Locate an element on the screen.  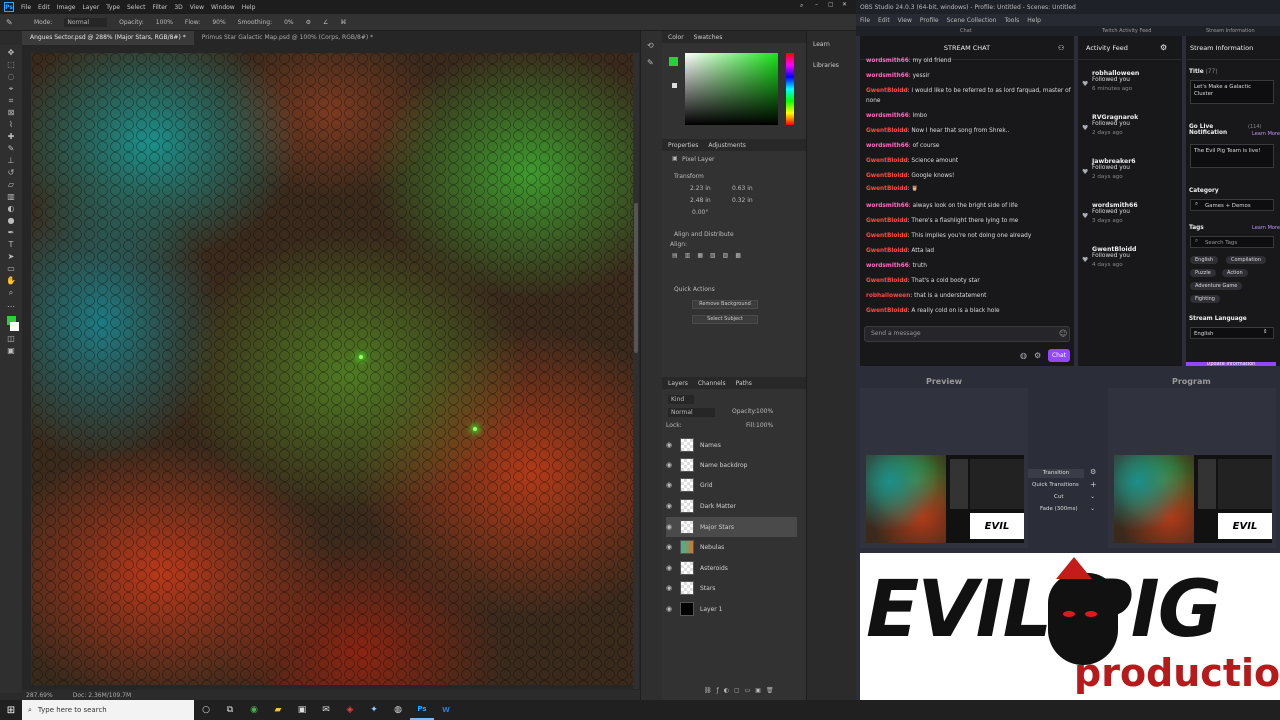
lasso-tool-icon: ◌ is located at coordinates (11, 76).